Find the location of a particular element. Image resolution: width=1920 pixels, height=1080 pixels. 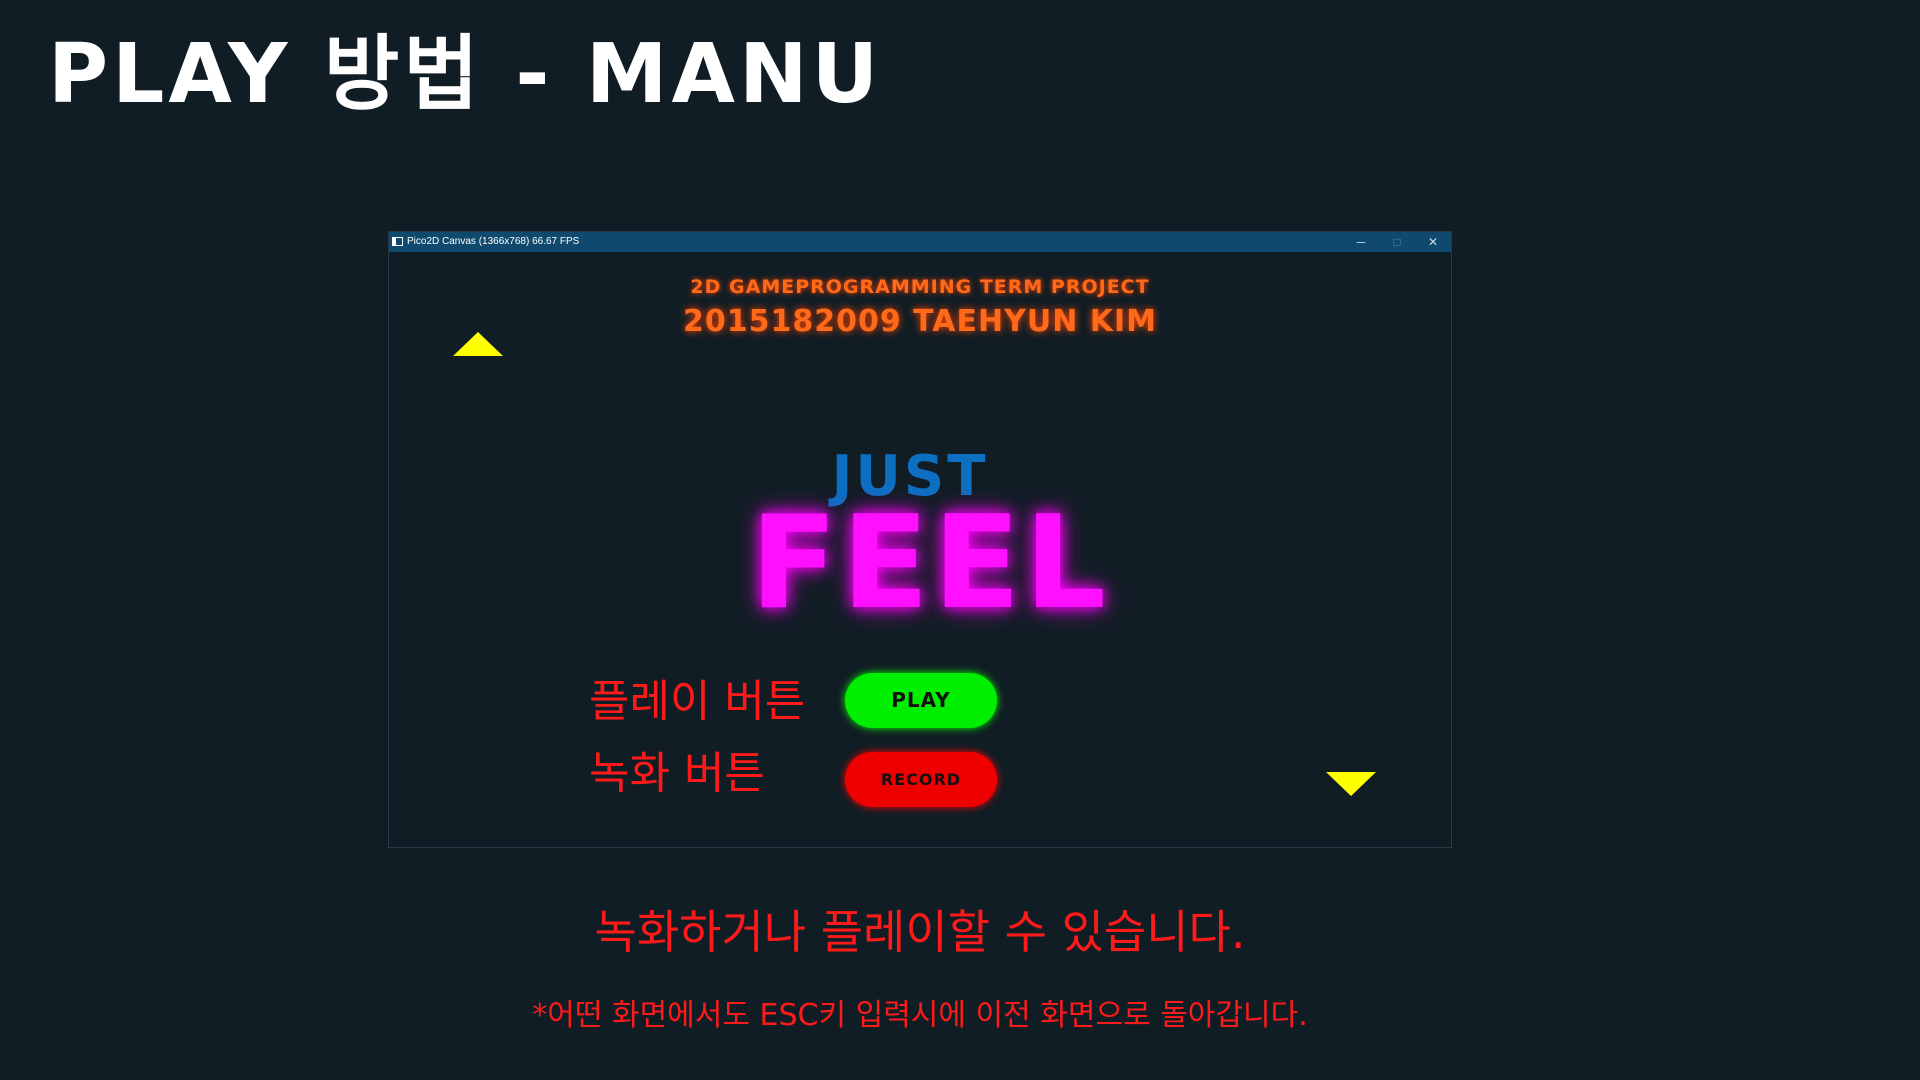

maximize-button: □ is located at coordinates (1397, 242).